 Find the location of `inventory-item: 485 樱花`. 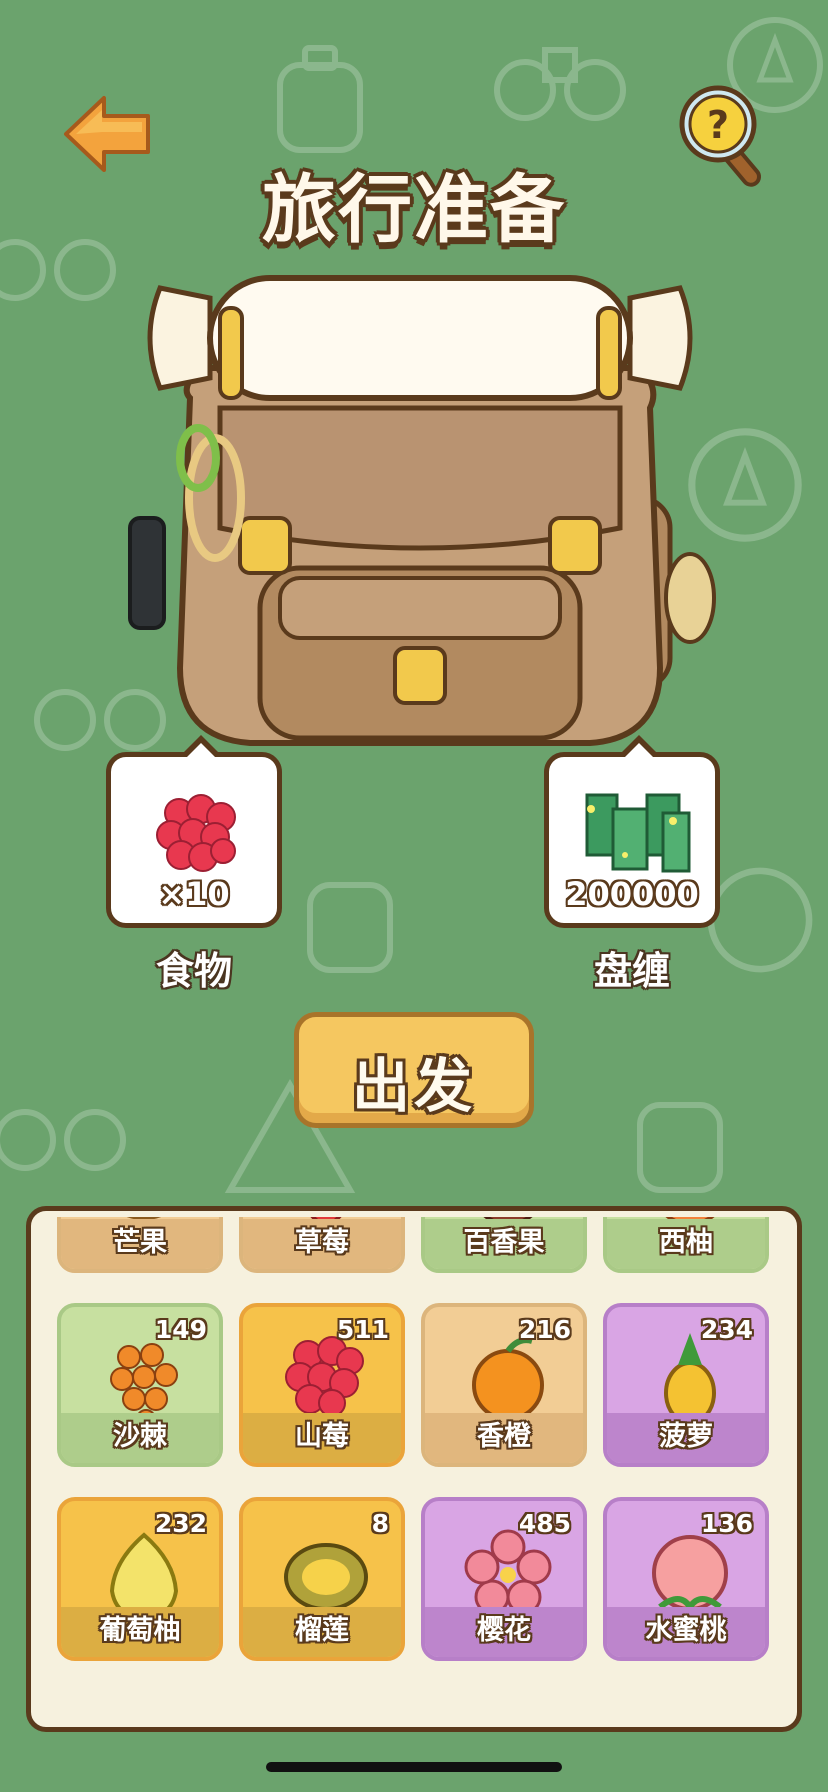

inventory-item: 485 樱花 is located at coordinates (504, 1579).